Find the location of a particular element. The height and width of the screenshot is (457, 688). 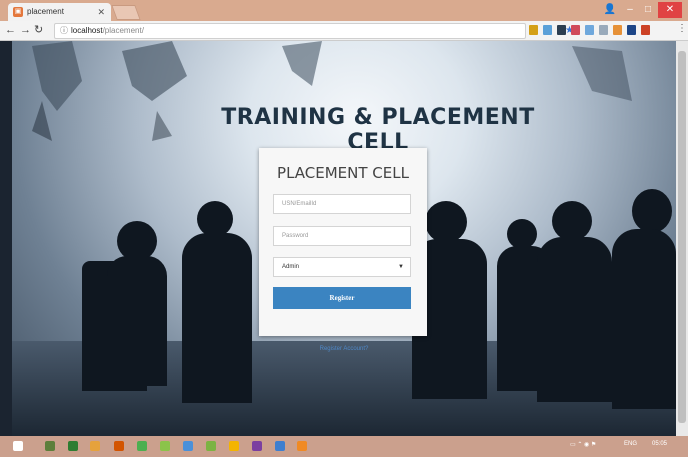

tray-icons: ▭ ⌃ ◉ ⚑ is located at coordinates (583, 444).